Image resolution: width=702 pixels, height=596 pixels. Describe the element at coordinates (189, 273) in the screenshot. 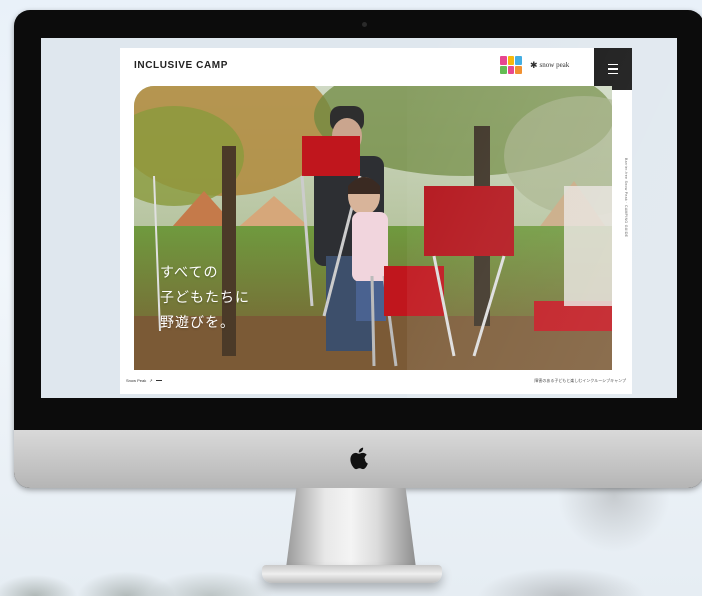

I see `hero-line-1: すべての` at that location.